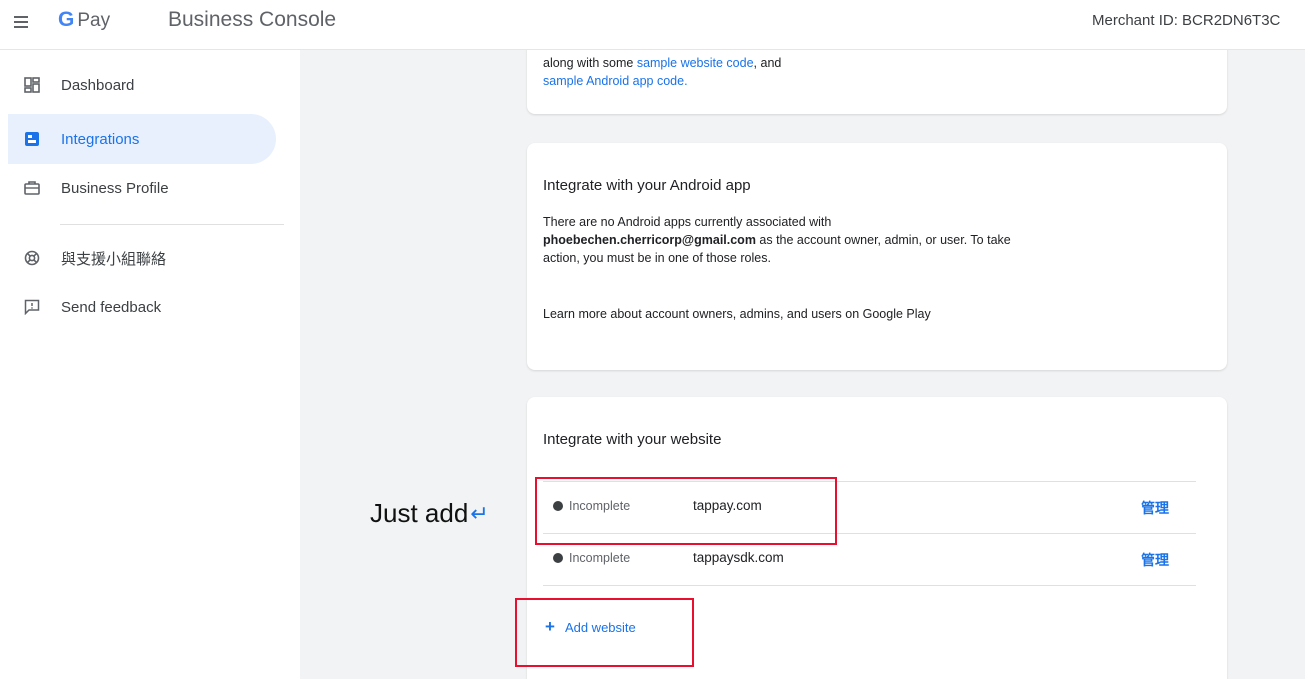  What do you see at coordinates (66, 19) in the screenshot?
I see `google-g-logo: G` at bounding box center [66, 19].